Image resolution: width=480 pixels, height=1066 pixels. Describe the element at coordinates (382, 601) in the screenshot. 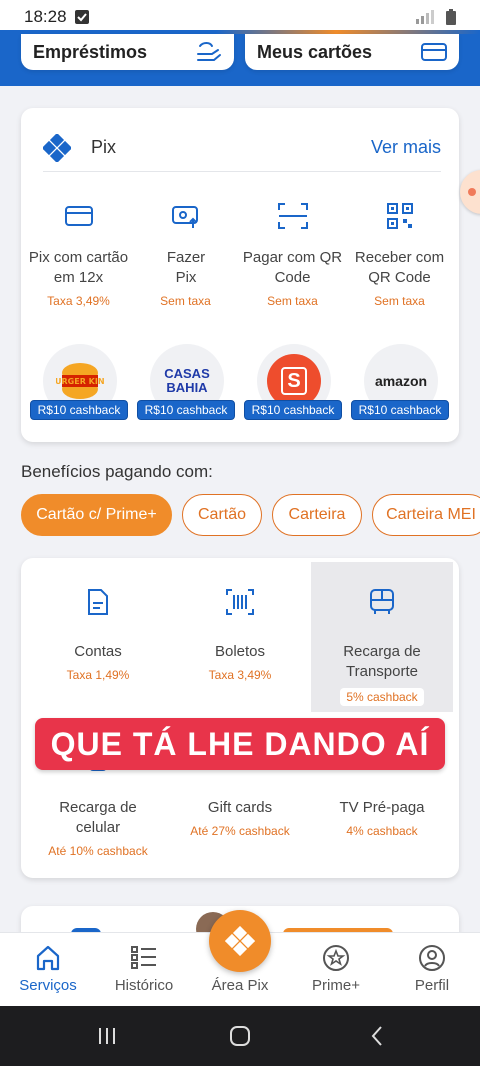

I see `bus-icon` at that location.